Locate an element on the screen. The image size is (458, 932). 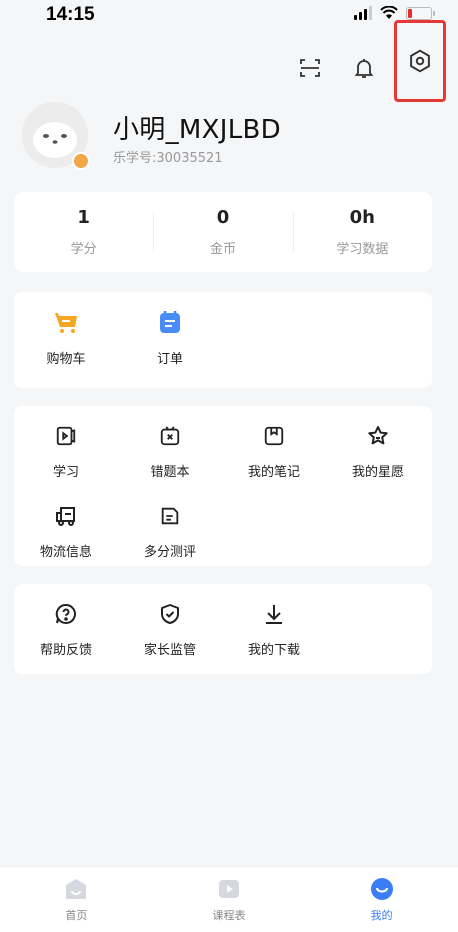
help-card: 帮助反馈 家长监管 我的下载 is located at coordinates (223, 629).